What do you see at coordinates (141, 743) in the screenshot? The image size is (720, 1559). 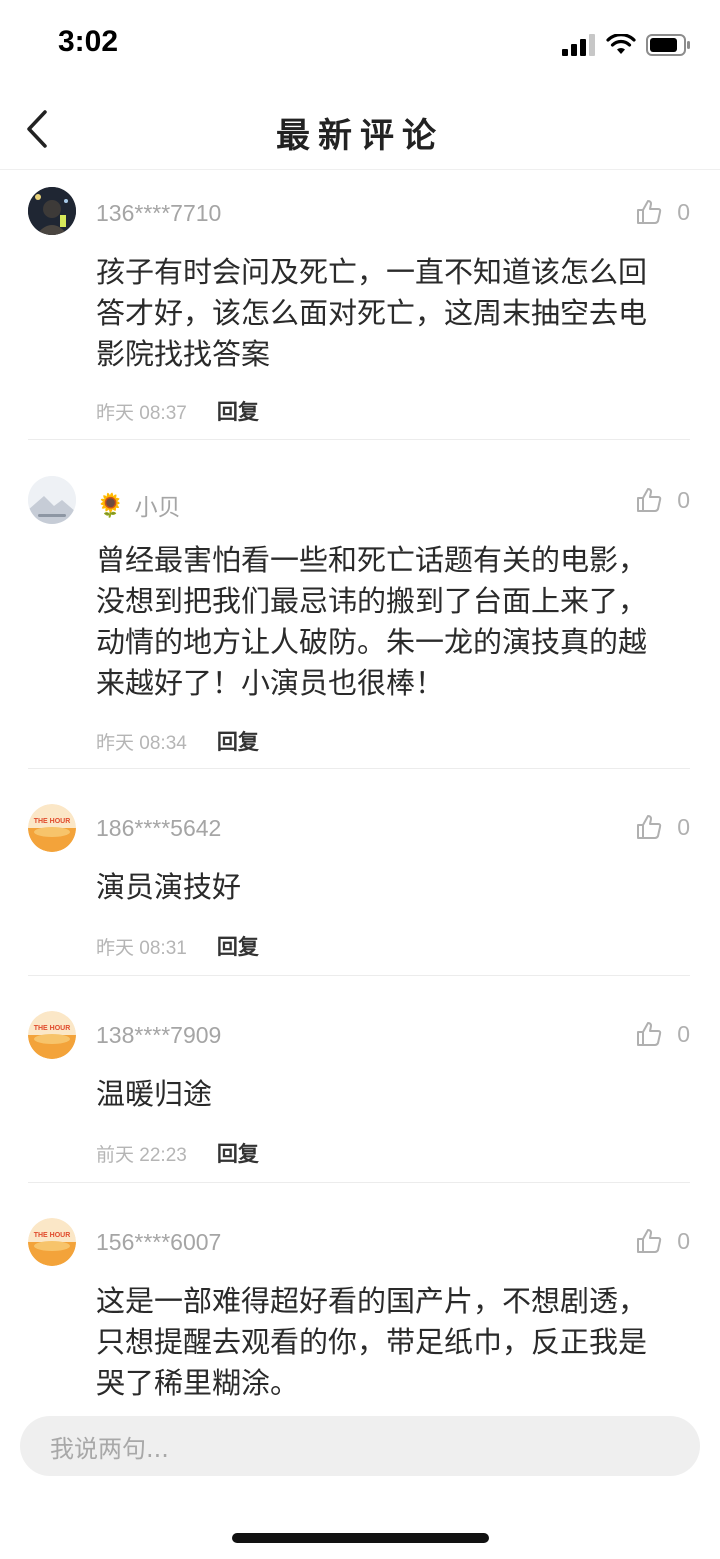 I see `comment-time: 昨天 08:34` at bounding box center [141, 743].